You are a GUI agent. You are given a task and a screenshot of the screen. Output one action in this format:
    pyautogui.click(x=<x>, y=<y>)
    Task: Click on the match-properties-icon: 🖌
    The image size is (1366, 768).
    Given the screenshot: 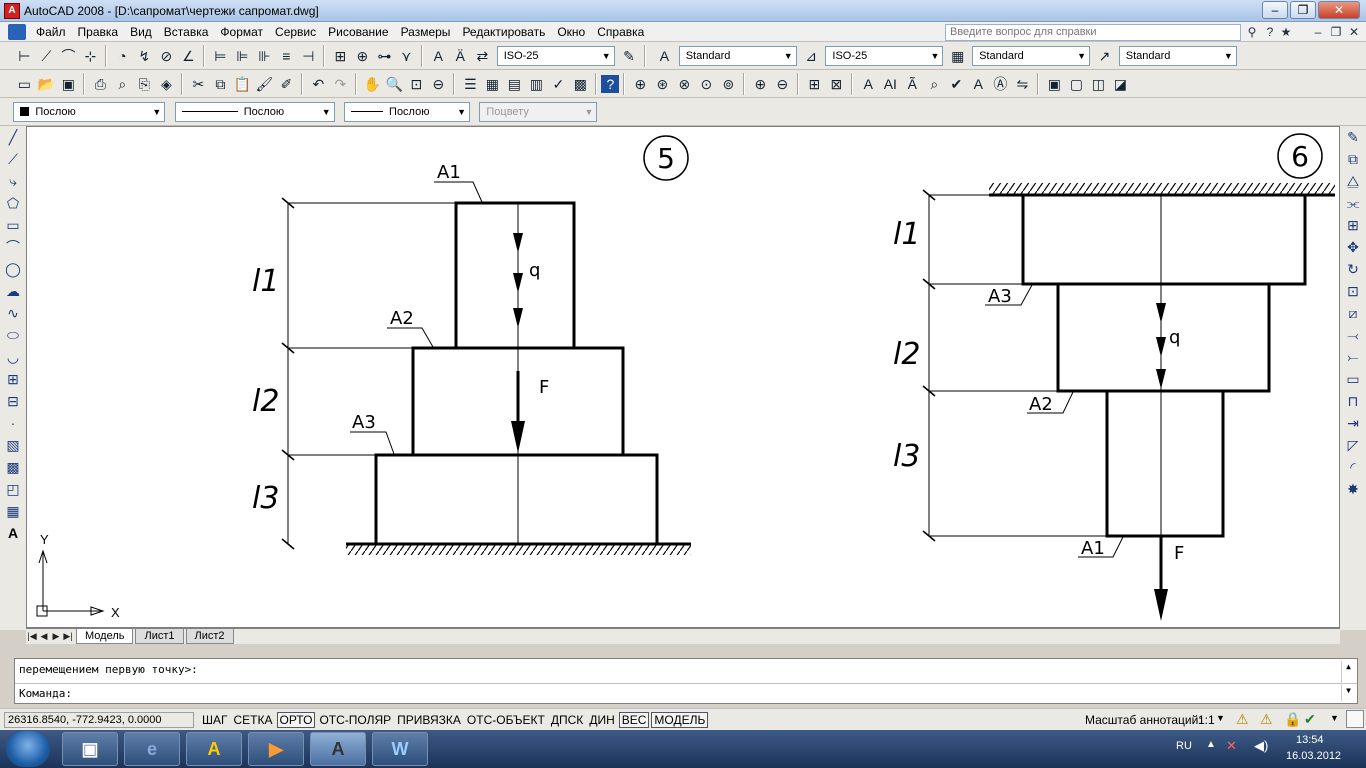 What is the action you would take?
    pyautogui.click(x=264, y=84)
    